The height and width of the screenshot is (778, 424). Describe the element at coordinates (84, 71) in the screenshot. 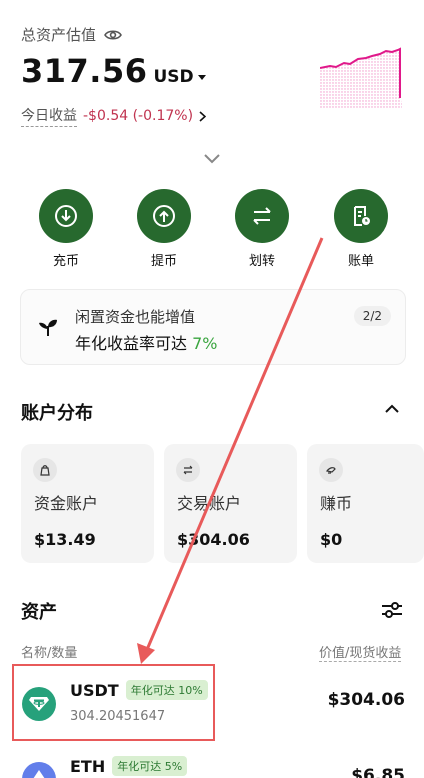

I see `total-assets-number: 317.56` at that location.